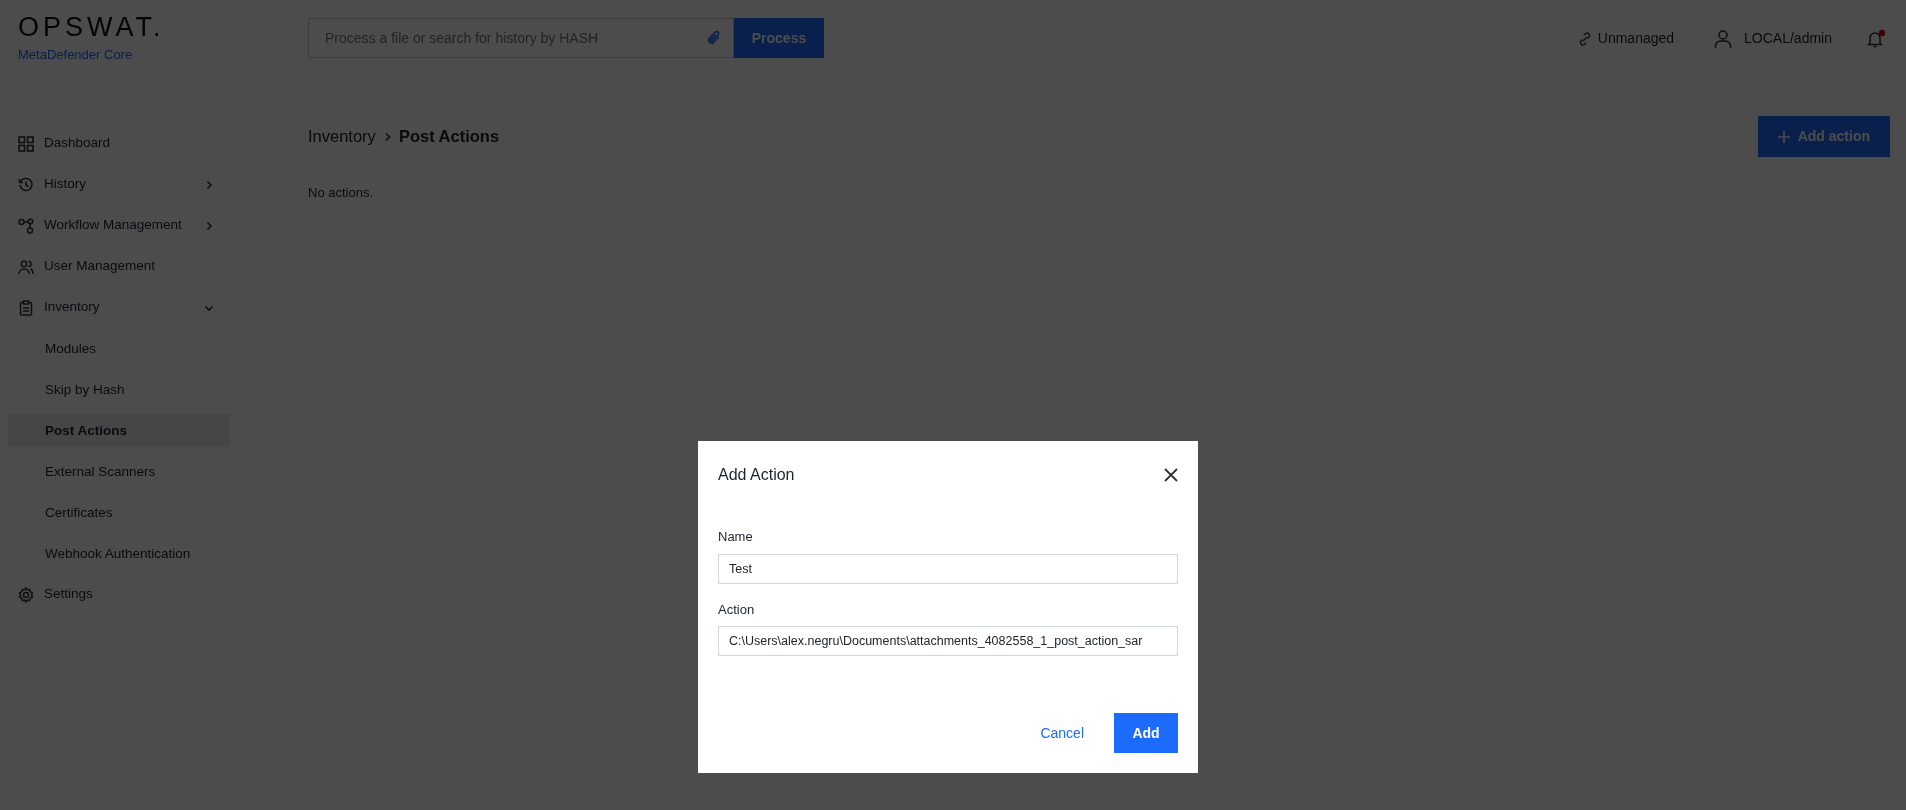 The width and height of the screenshot is (1906, 810). What do you see at coordinates (948, 568) in the screenshot?
I see `input-field: Test` at bounding box center [948, 568].